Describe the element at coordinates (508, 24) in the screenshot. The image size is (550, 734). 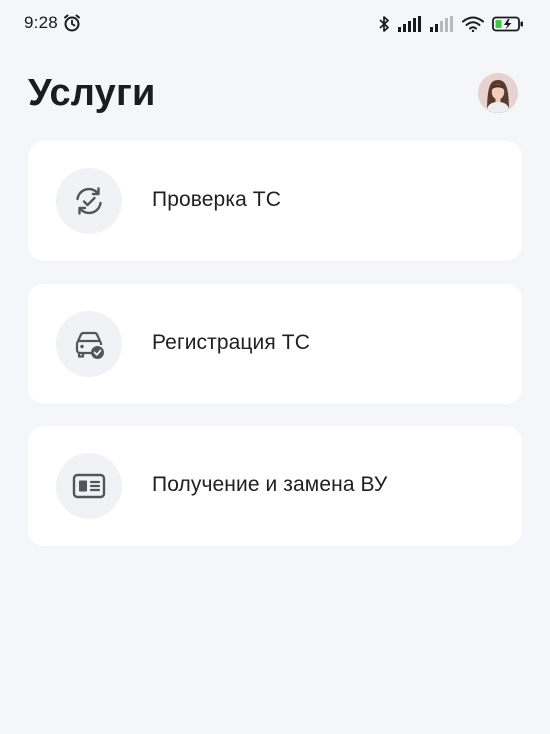
I see `battery-charging-icon` at that location.